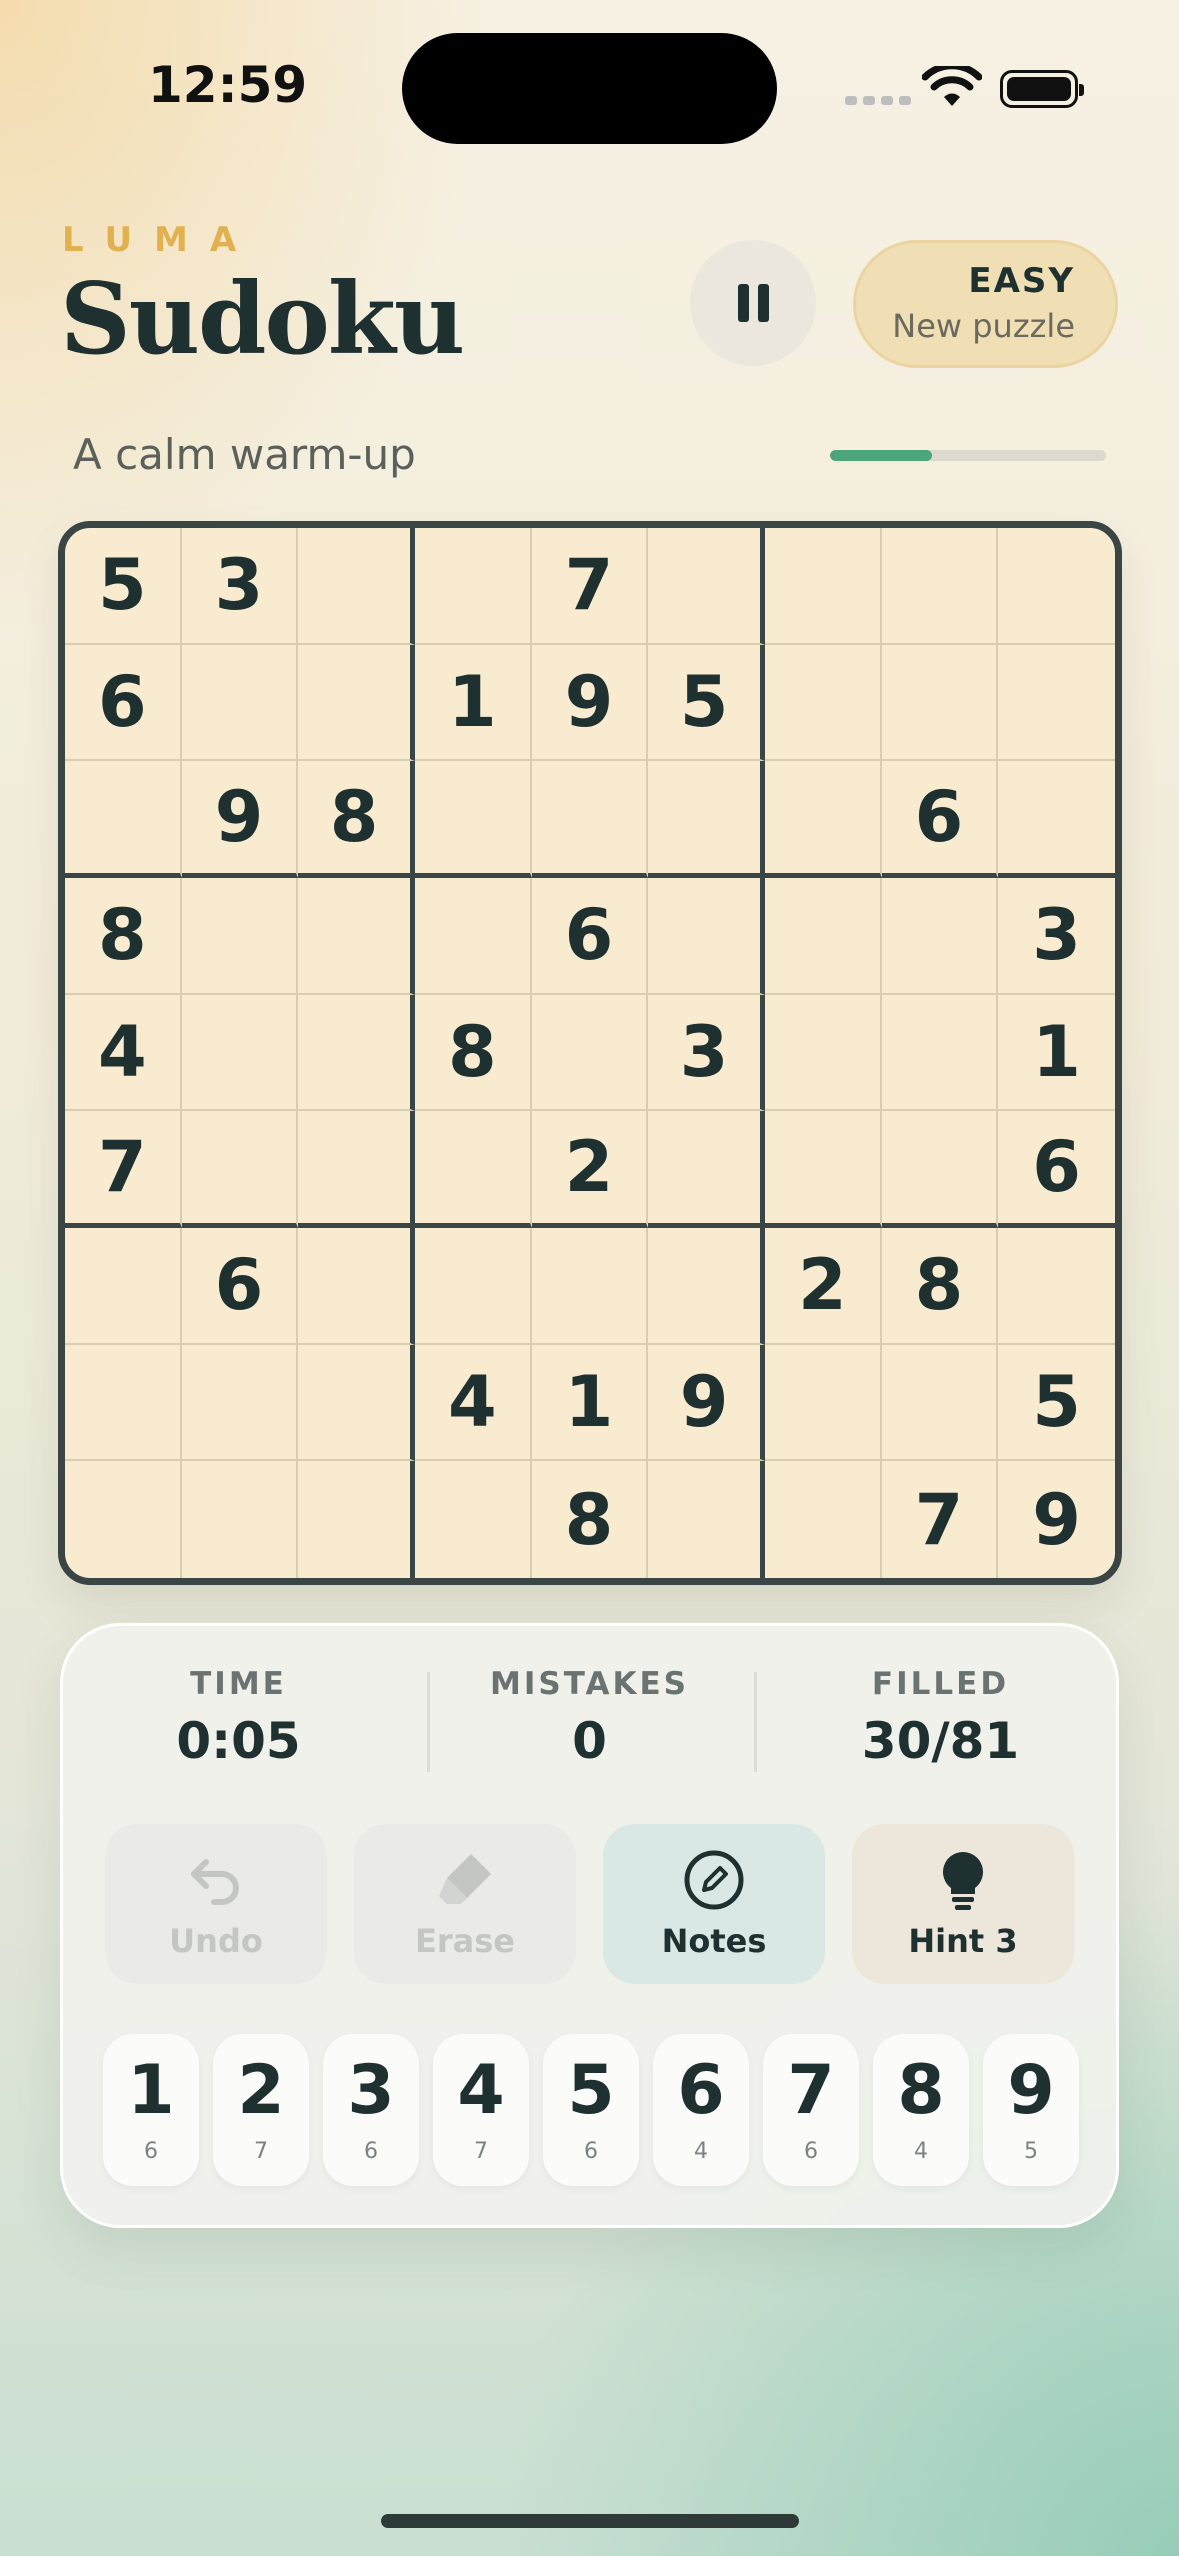  Describe the element at coordinates (753, 303) in the screenshot. I see `pause-button` at that location.